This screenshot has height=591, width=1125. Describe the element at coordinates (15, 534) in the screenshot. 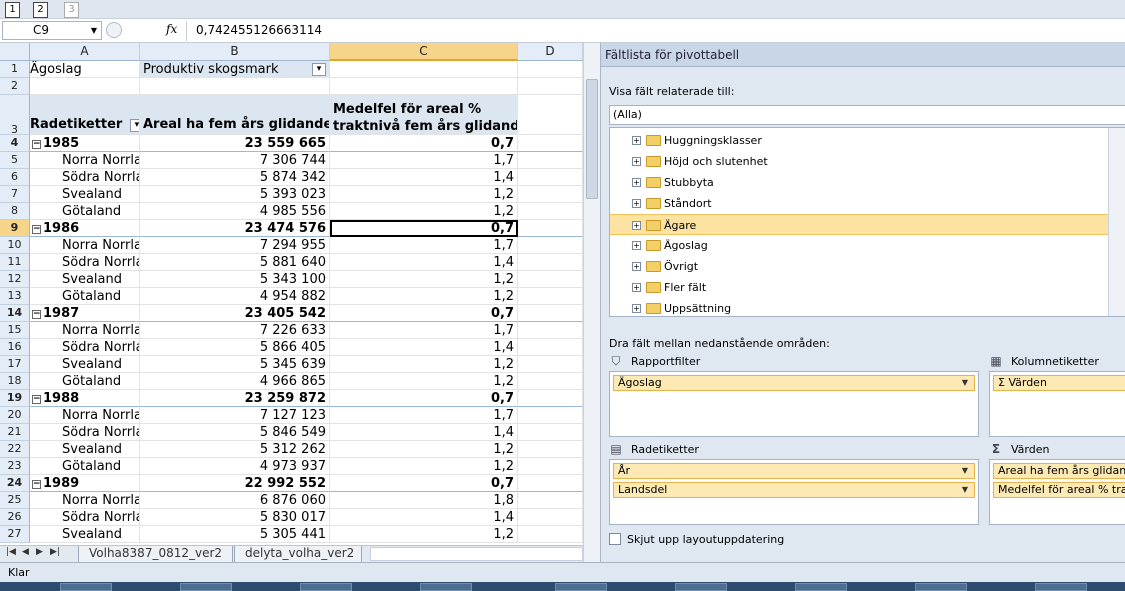

I see `row-number: 27` at that location.